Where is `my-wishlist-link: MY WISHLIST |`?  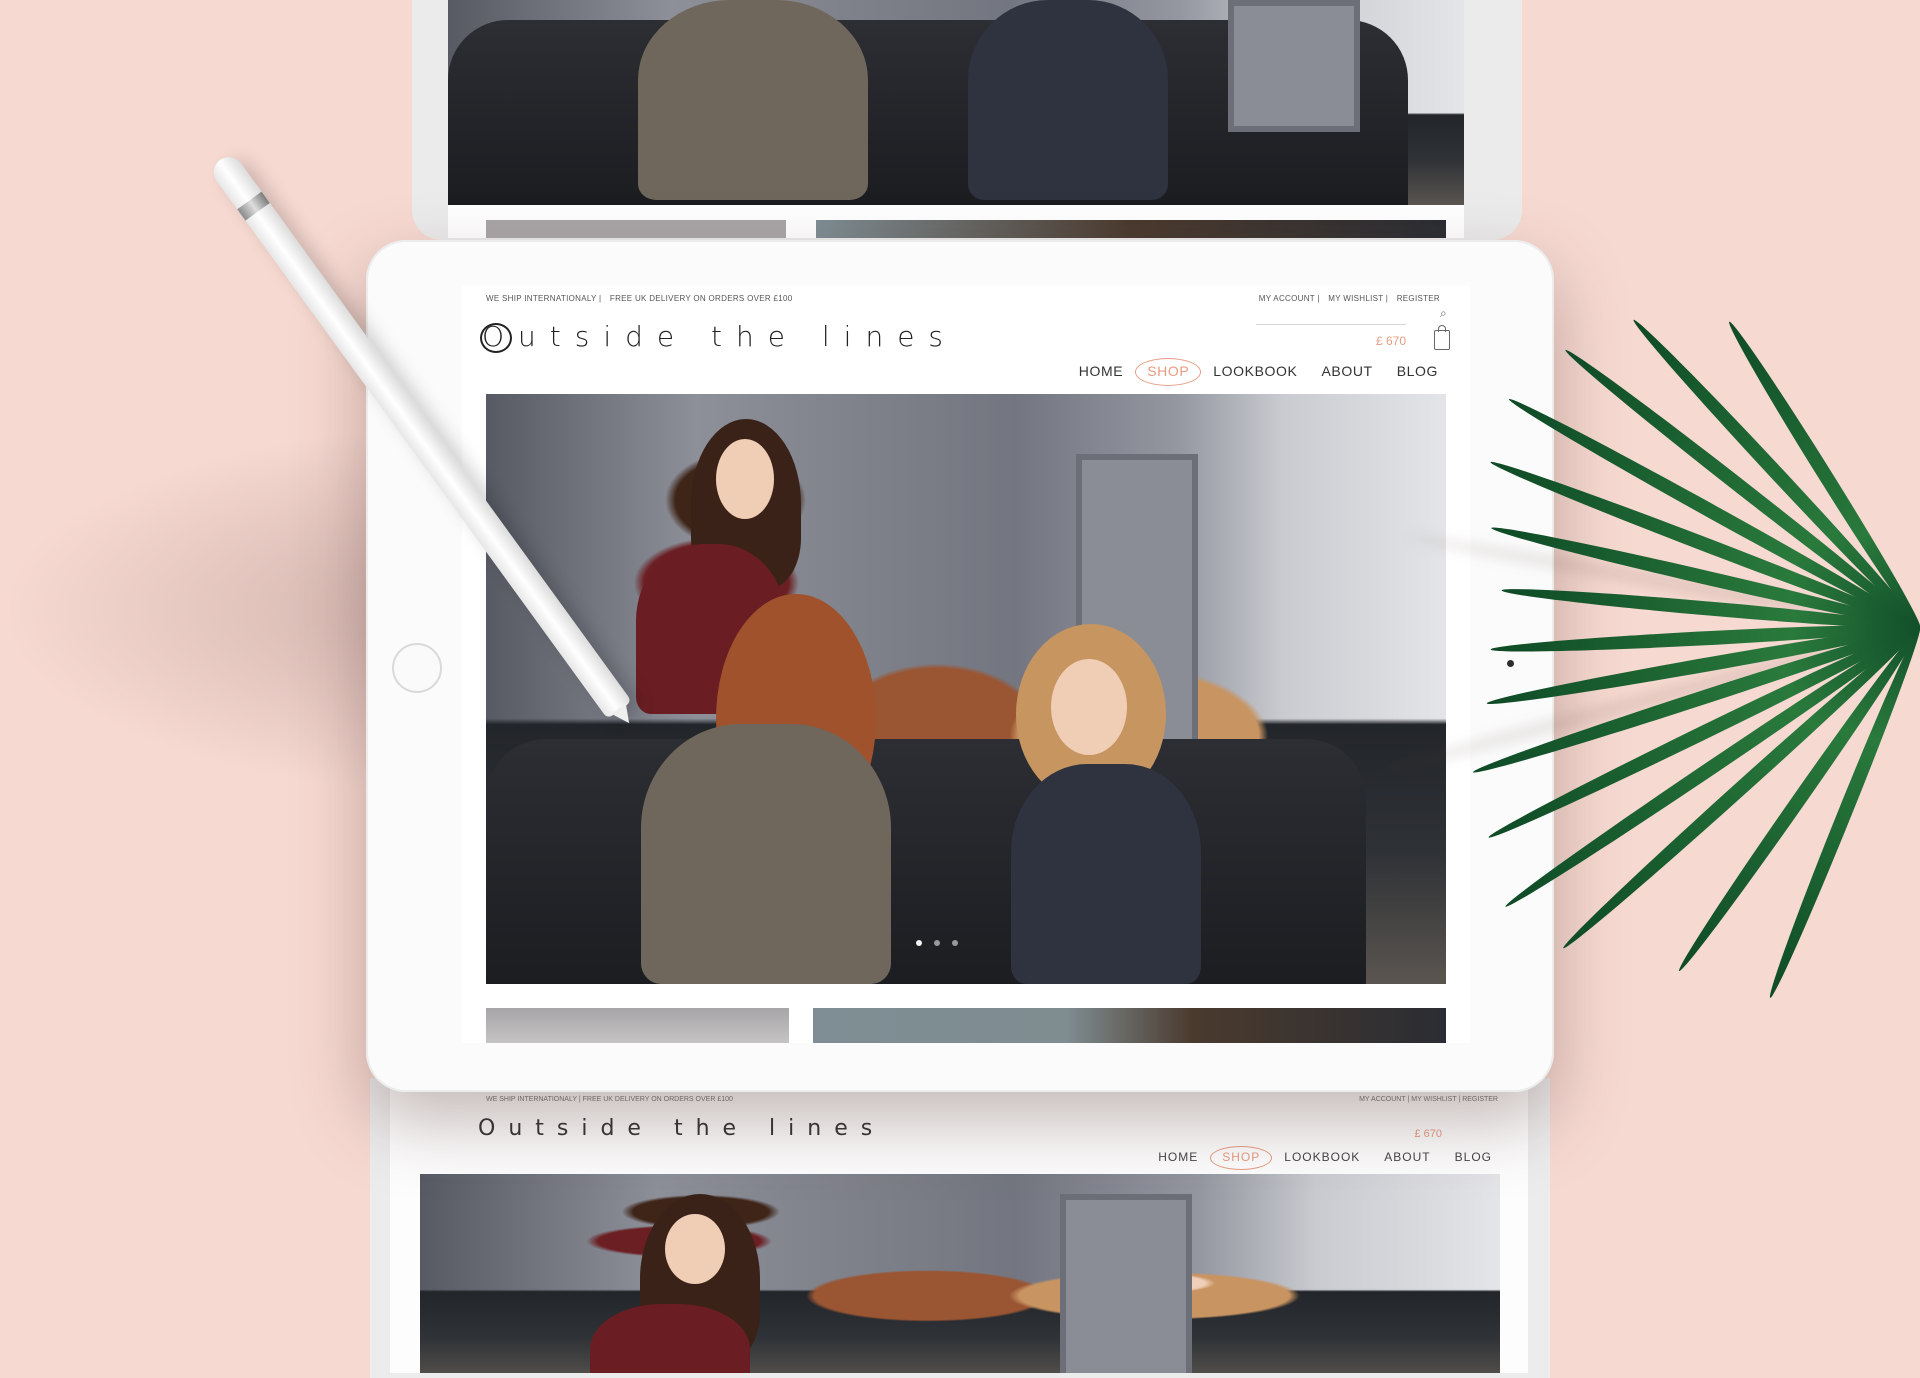 my-wishlist-link: MY WISHLIST | is located at coordinates (1358, 298).